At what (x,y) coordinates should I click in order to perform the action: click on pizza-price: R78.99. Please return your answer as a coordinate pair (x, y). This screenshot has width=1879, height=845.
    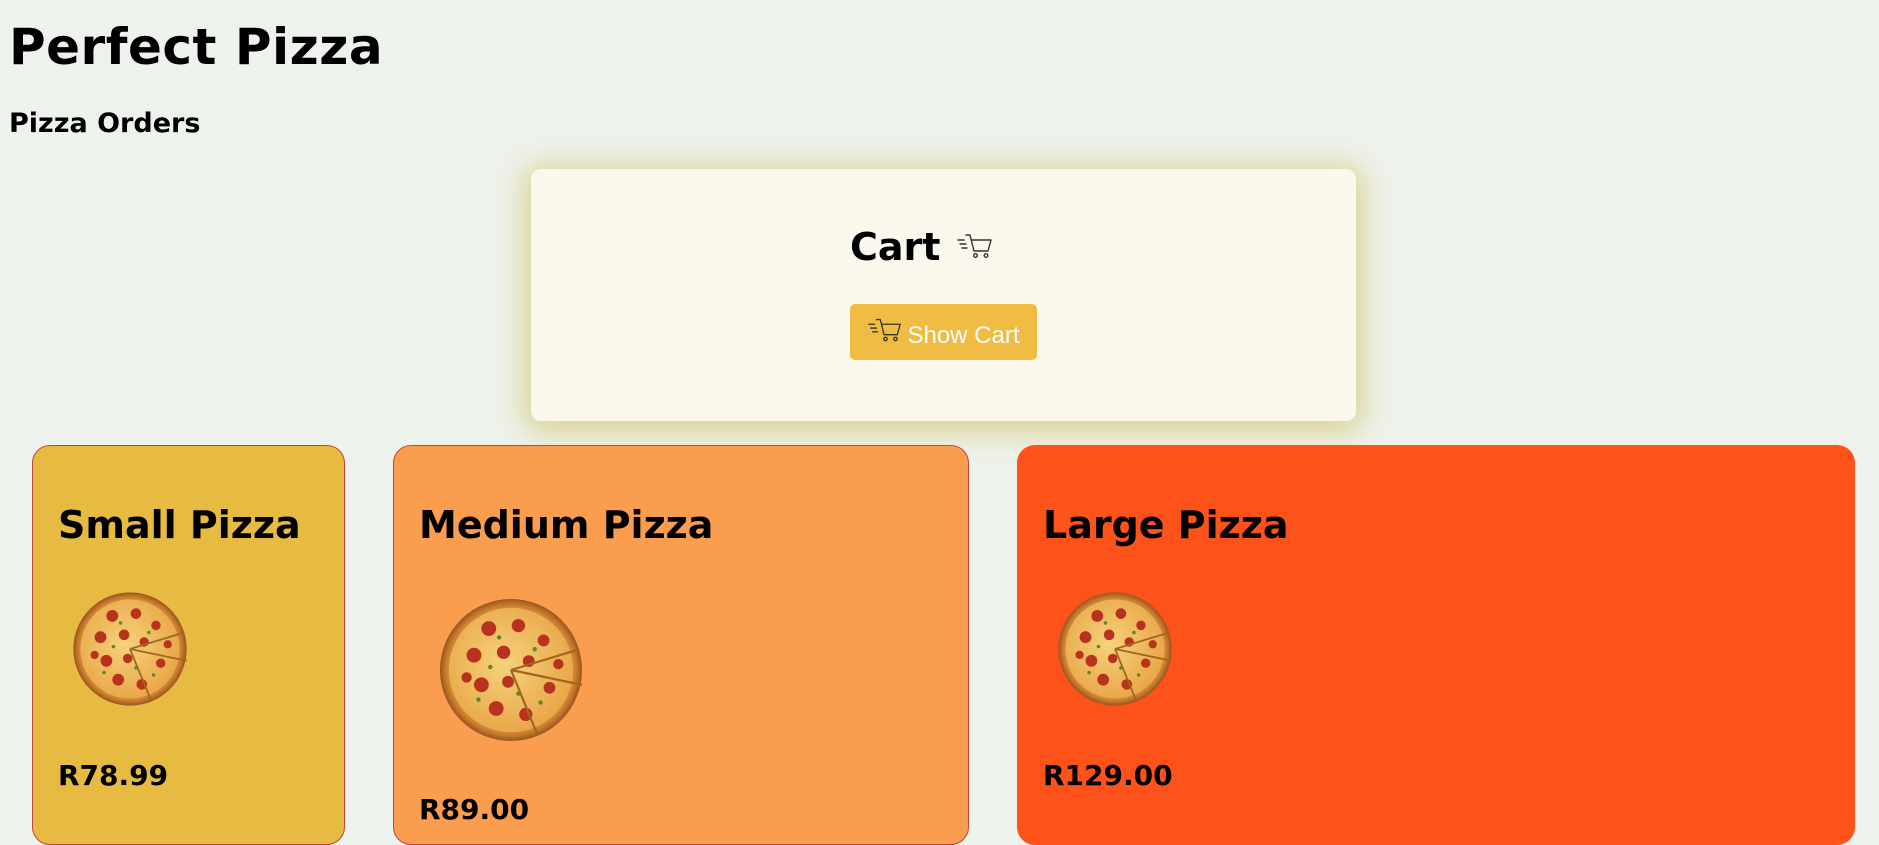
    Looking at the image, I should click on (113, 775).